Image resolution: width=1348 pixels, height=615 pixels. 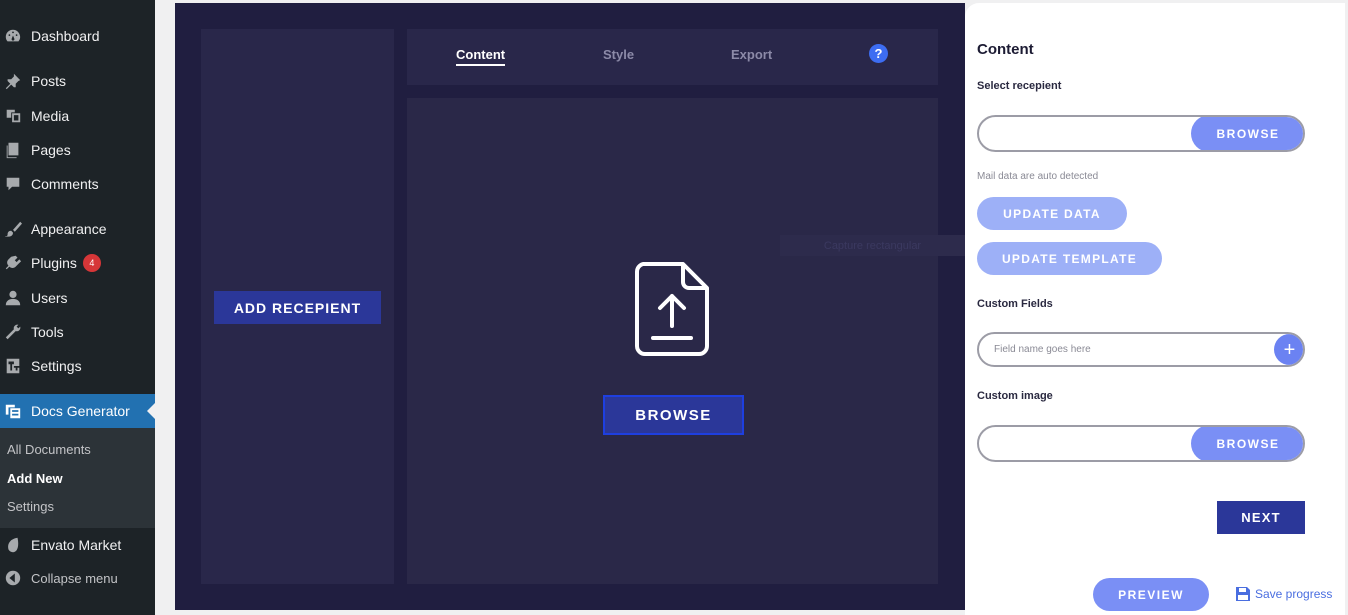 I want to click on custom-fields-label: Custom Fields, so click(x=1015, y=304).